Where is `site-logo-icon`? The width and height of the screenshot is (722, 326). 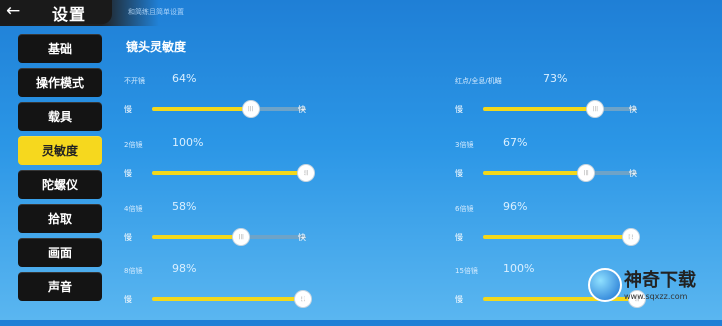
site-logo-icon is located at coordinates (605, 285).